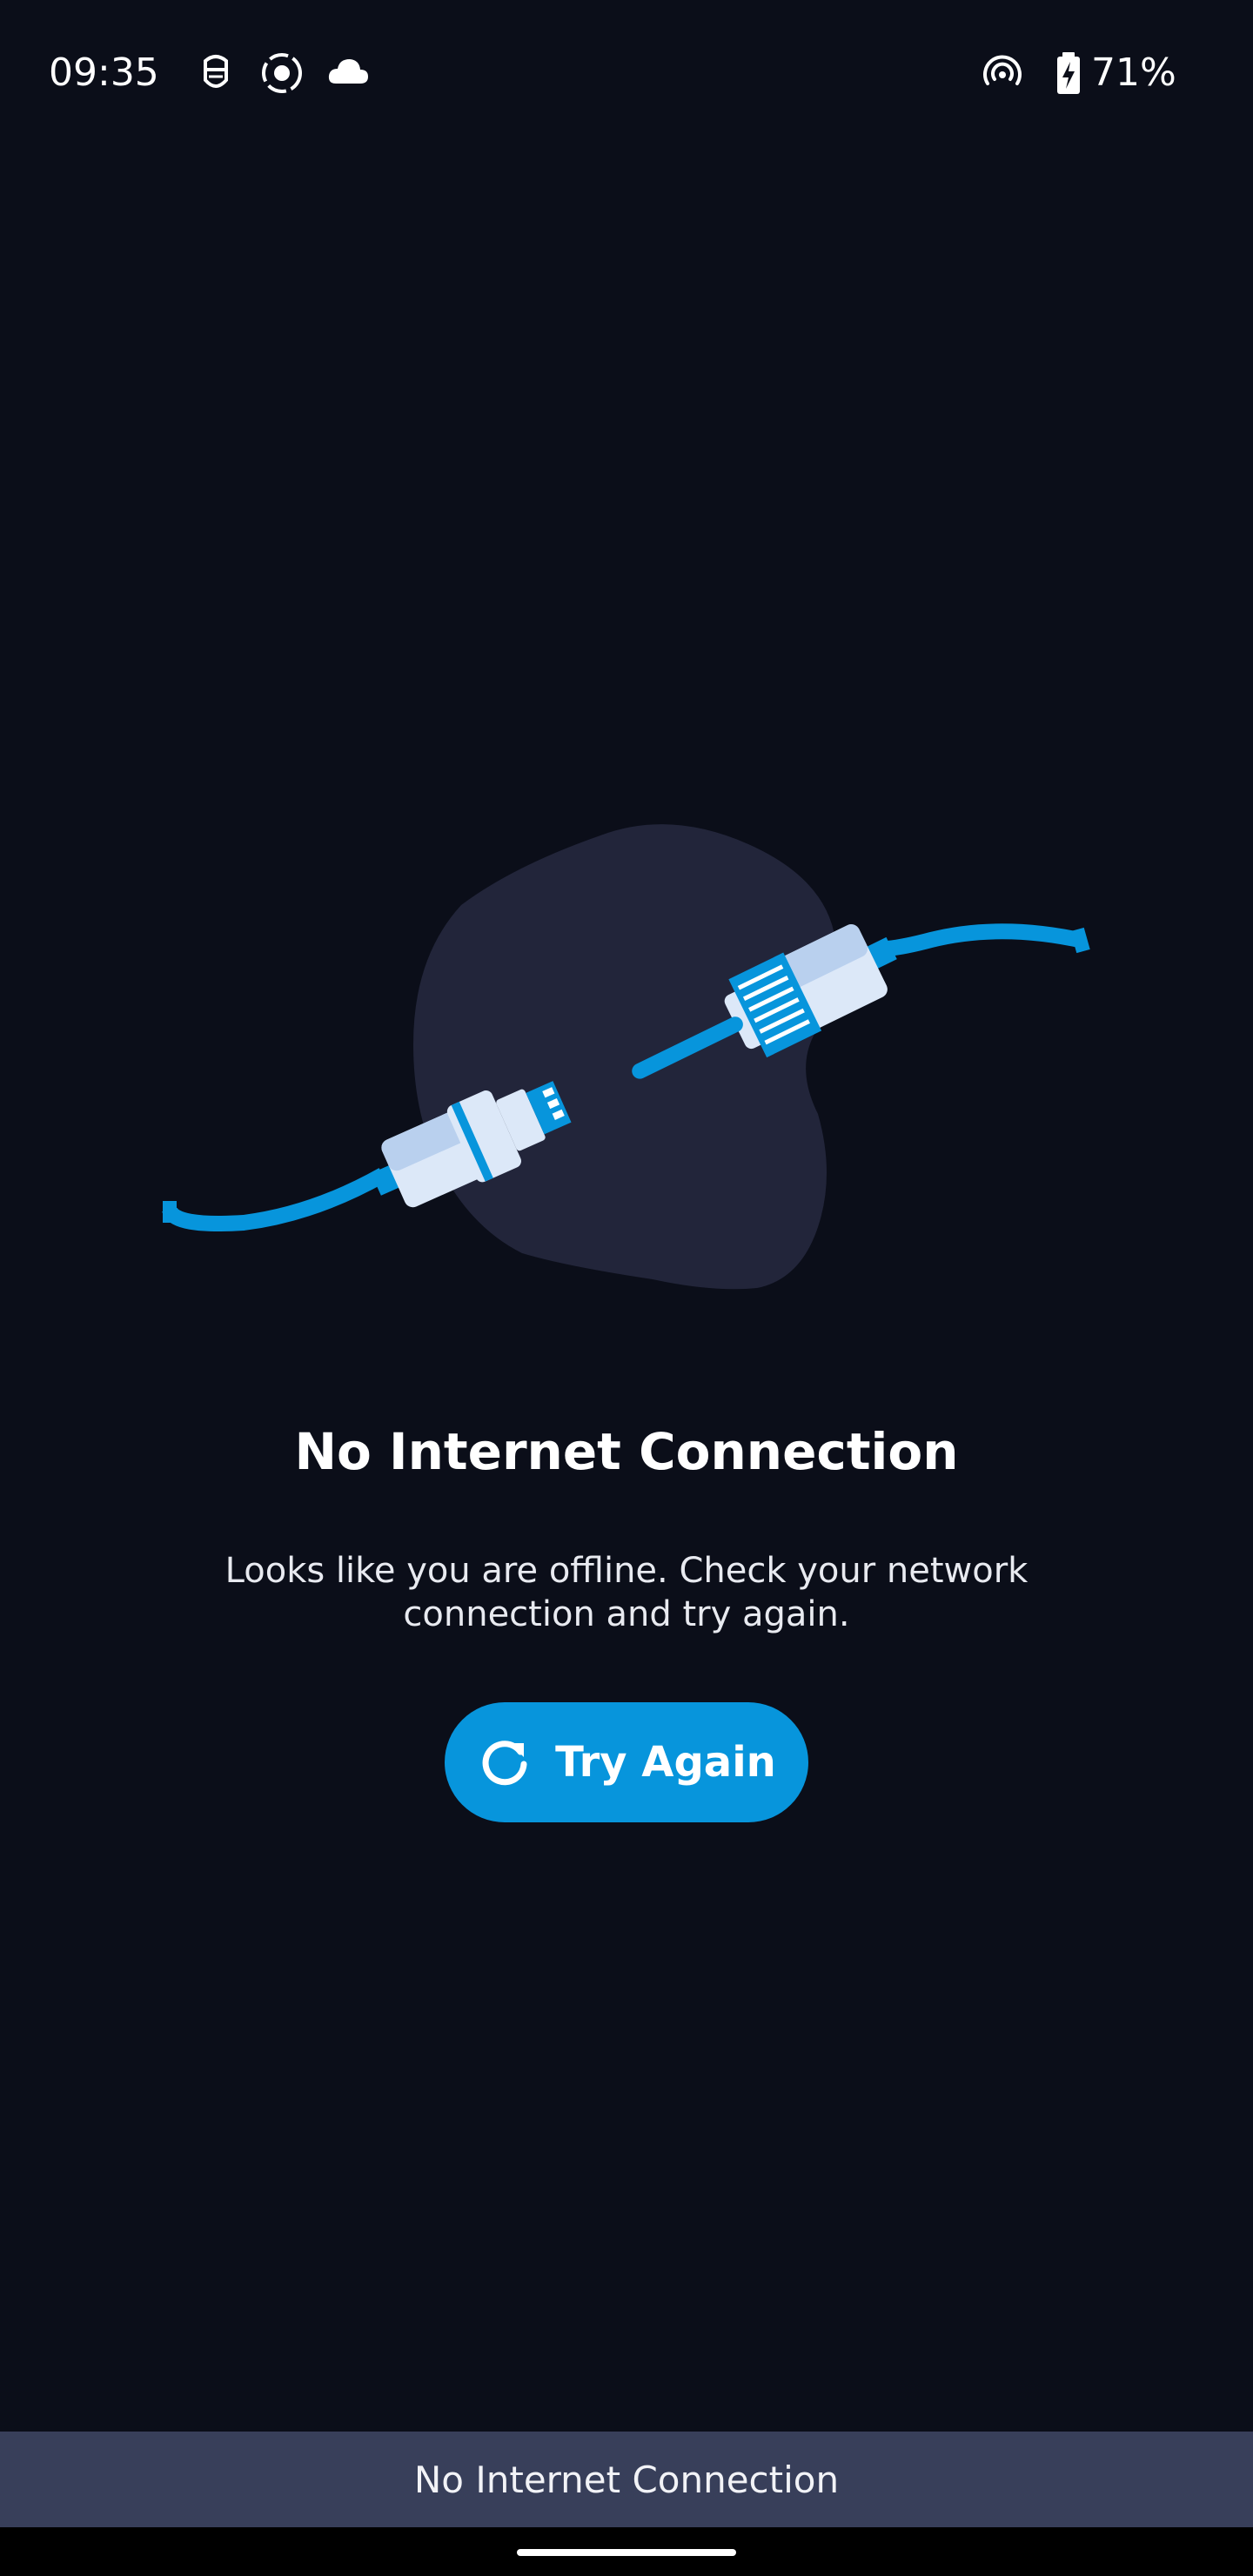 The height and width of the screenshot is (2576, 1253). I want to click on battery-percent: 71%, so click(1133, 72).